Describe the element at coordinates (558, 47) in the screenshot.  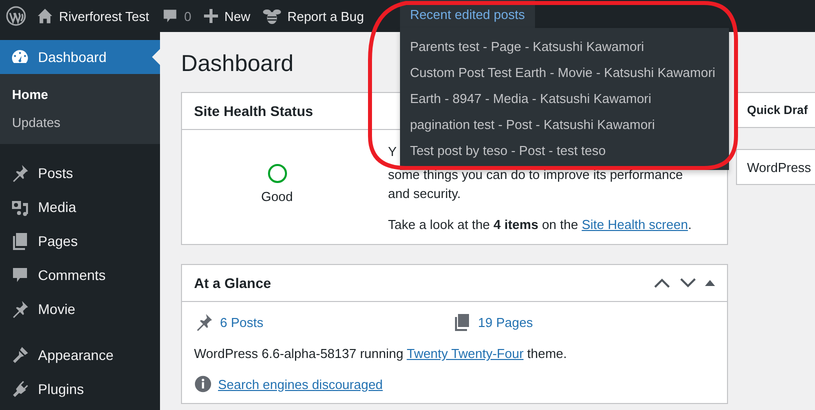
I see `recent-post-item: Parents test - Page - Katsushi Kawamori` at that location.